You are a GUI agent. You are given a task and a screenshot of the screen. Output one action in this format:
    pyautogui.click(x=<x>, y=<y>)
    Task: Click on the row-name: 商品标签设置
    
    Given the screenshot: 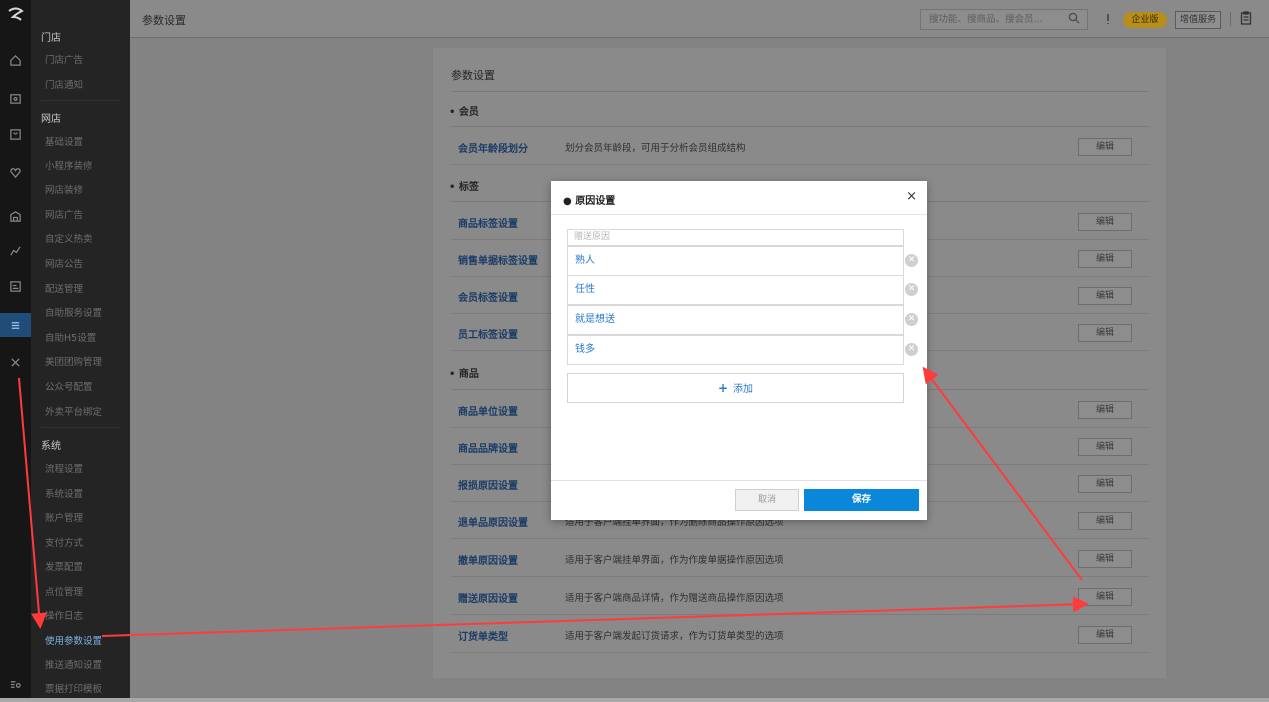 What is the action you would take?
    pyautogui.click(x=488, y=222)
    